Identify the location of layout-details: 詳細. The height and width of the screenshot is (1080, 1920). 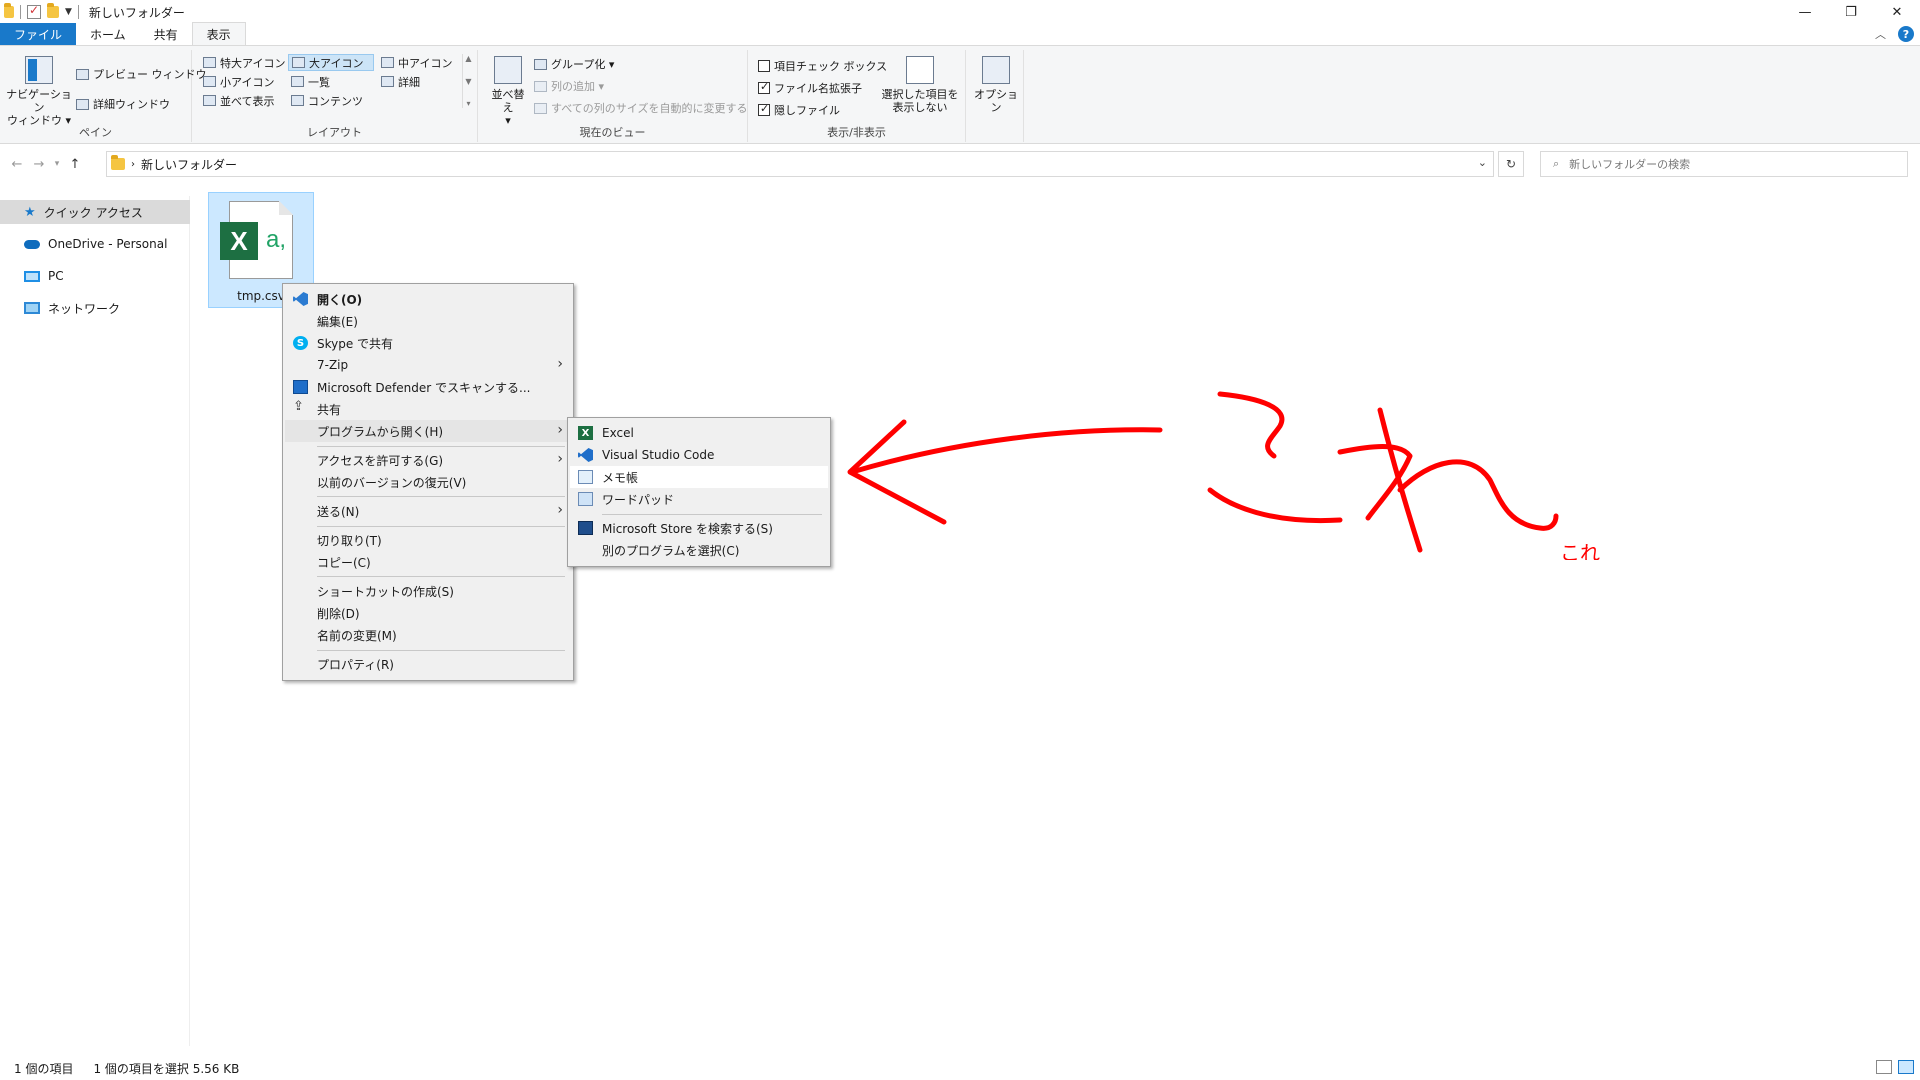
(400, 81).